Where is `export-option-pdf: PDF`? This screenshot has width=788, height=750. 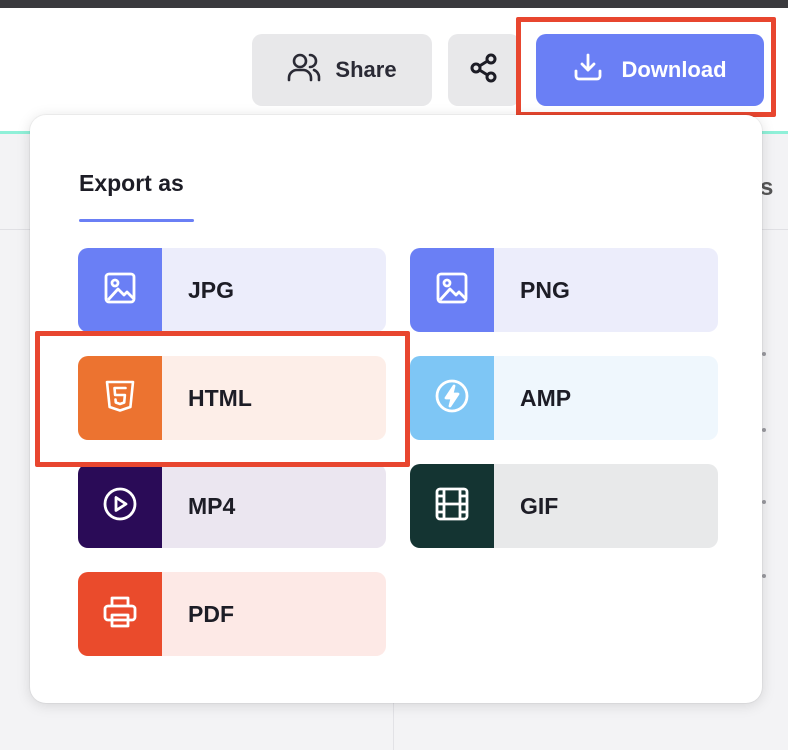 export-option-pdf: PDF is located at coordinates (232, 614).